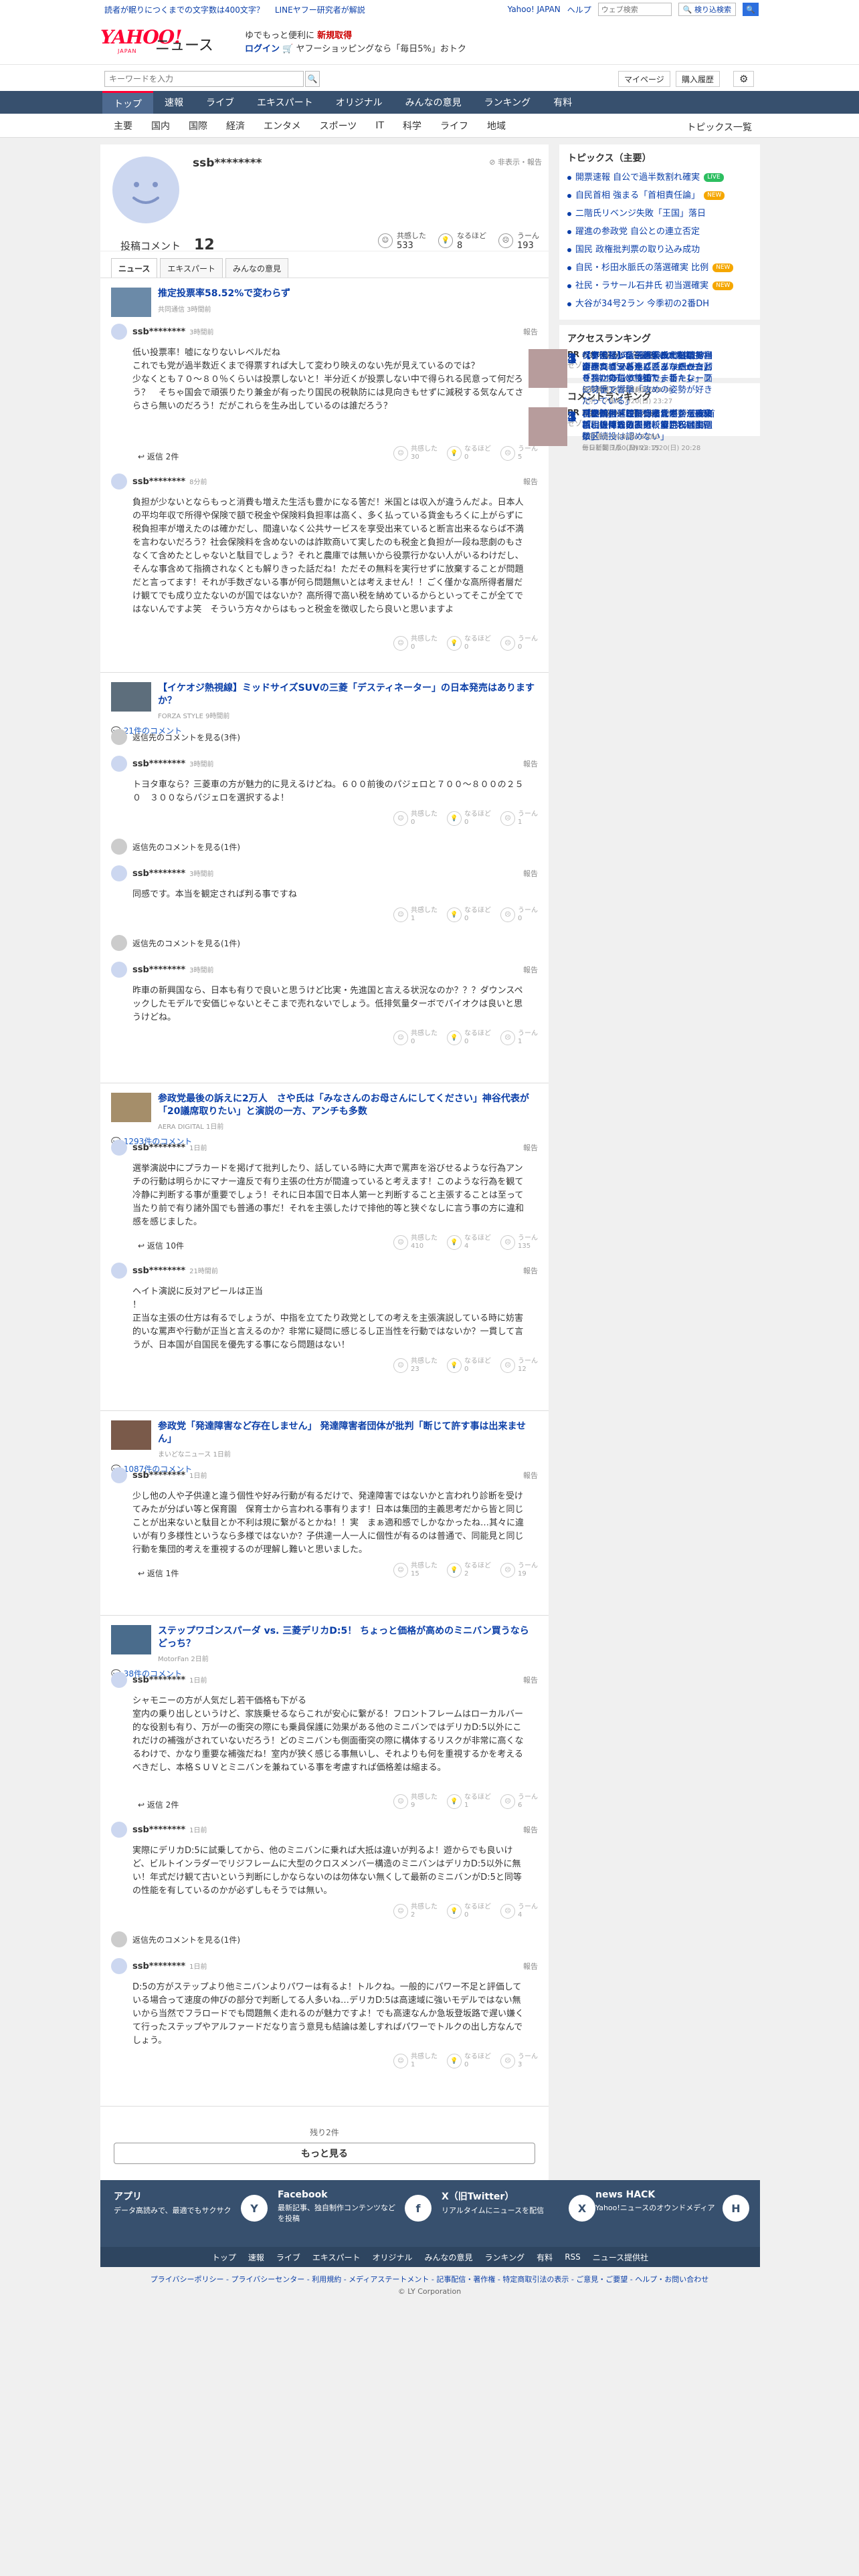  I want to click on gnav-top: トップ, so click(128, 102).